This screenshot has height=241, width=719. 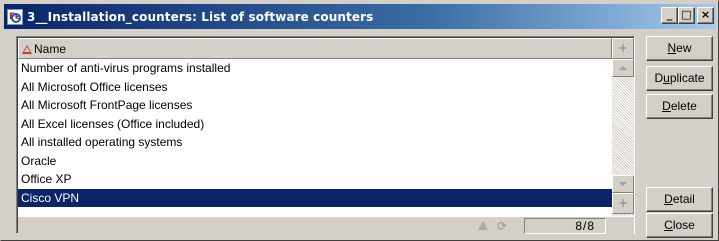 What do you see at coordinates (315, 161) in the screenshot?
I see `list-item: Oracle` at bounding box center [315, 161].